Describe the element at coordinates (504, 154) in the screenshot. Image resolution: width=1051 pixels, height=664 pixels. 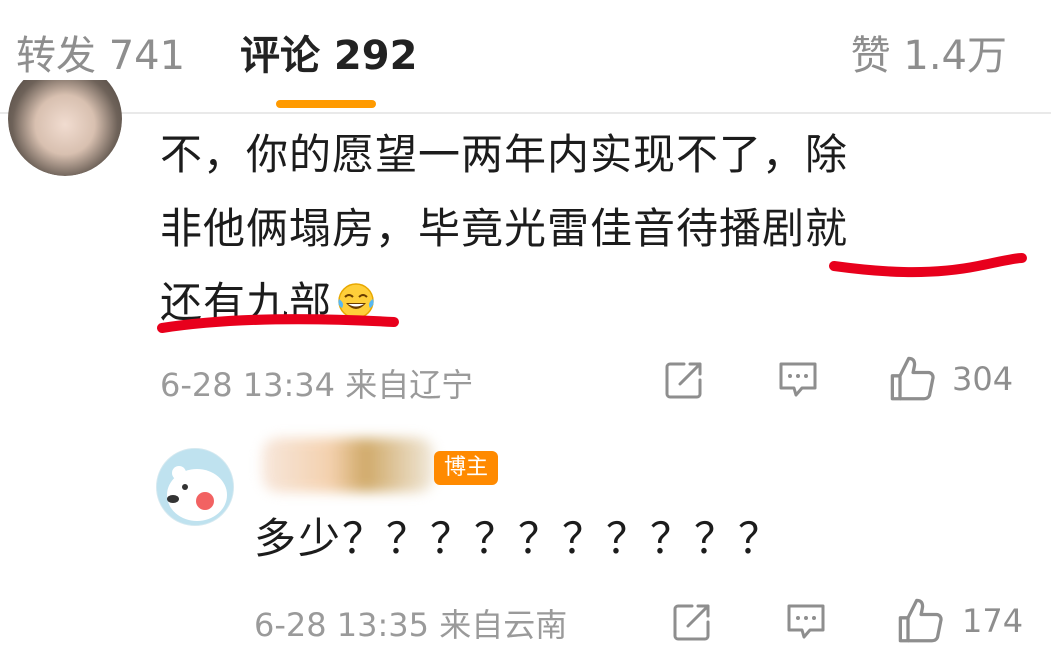
I see `comment-line-1: 不，你的愿望一两年内实现不了，除` at that location.